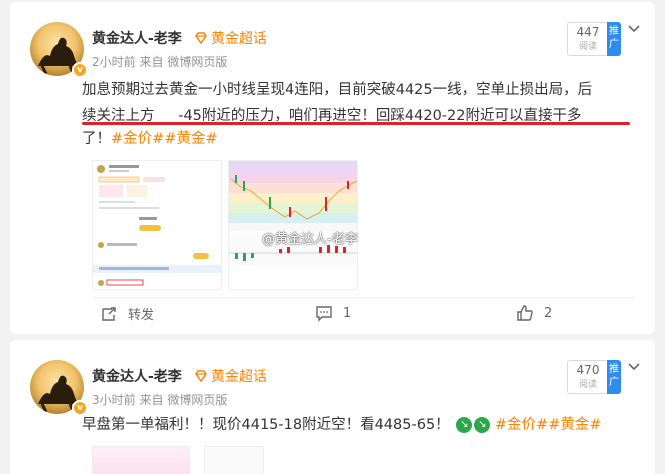  I want to click on comment-icon, so click(324, 314).